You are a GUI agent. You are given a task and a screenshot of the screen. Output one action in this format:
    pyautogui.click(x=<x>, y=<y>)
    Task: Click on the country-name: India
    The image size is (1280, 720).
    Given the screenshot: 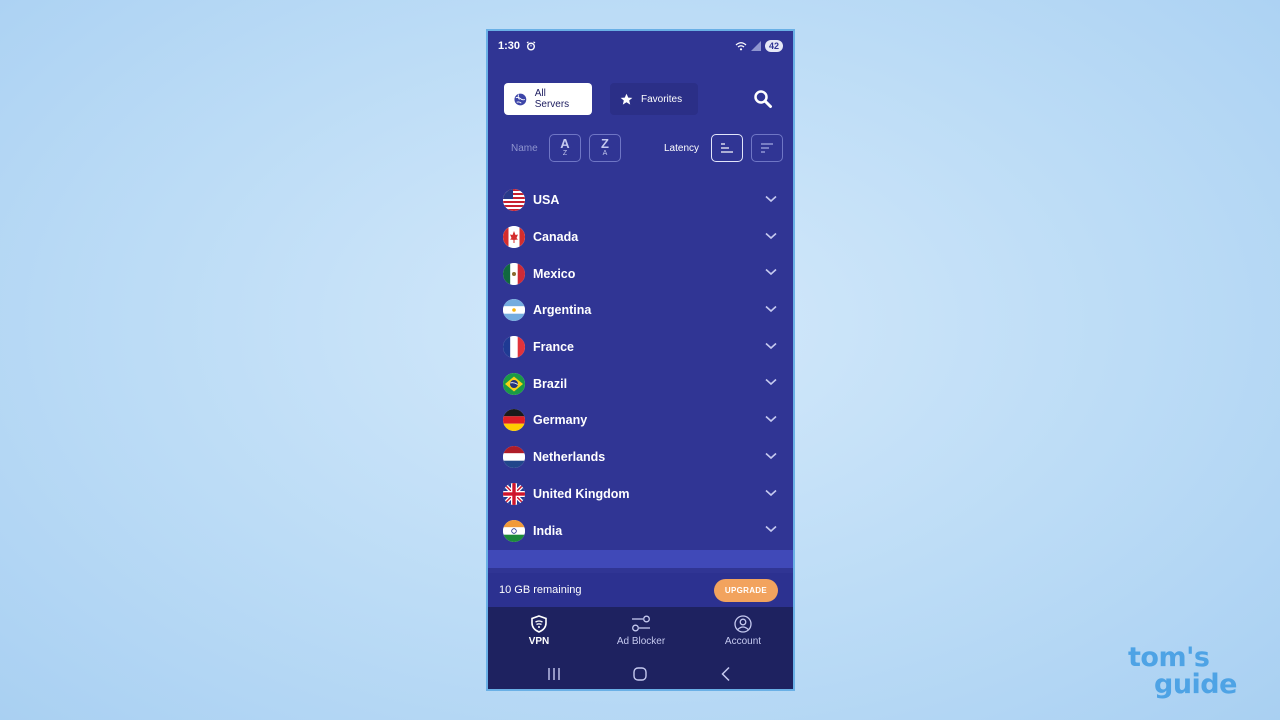 What is the action you would take?
    pyautogui.click(x=548, y=530)
    